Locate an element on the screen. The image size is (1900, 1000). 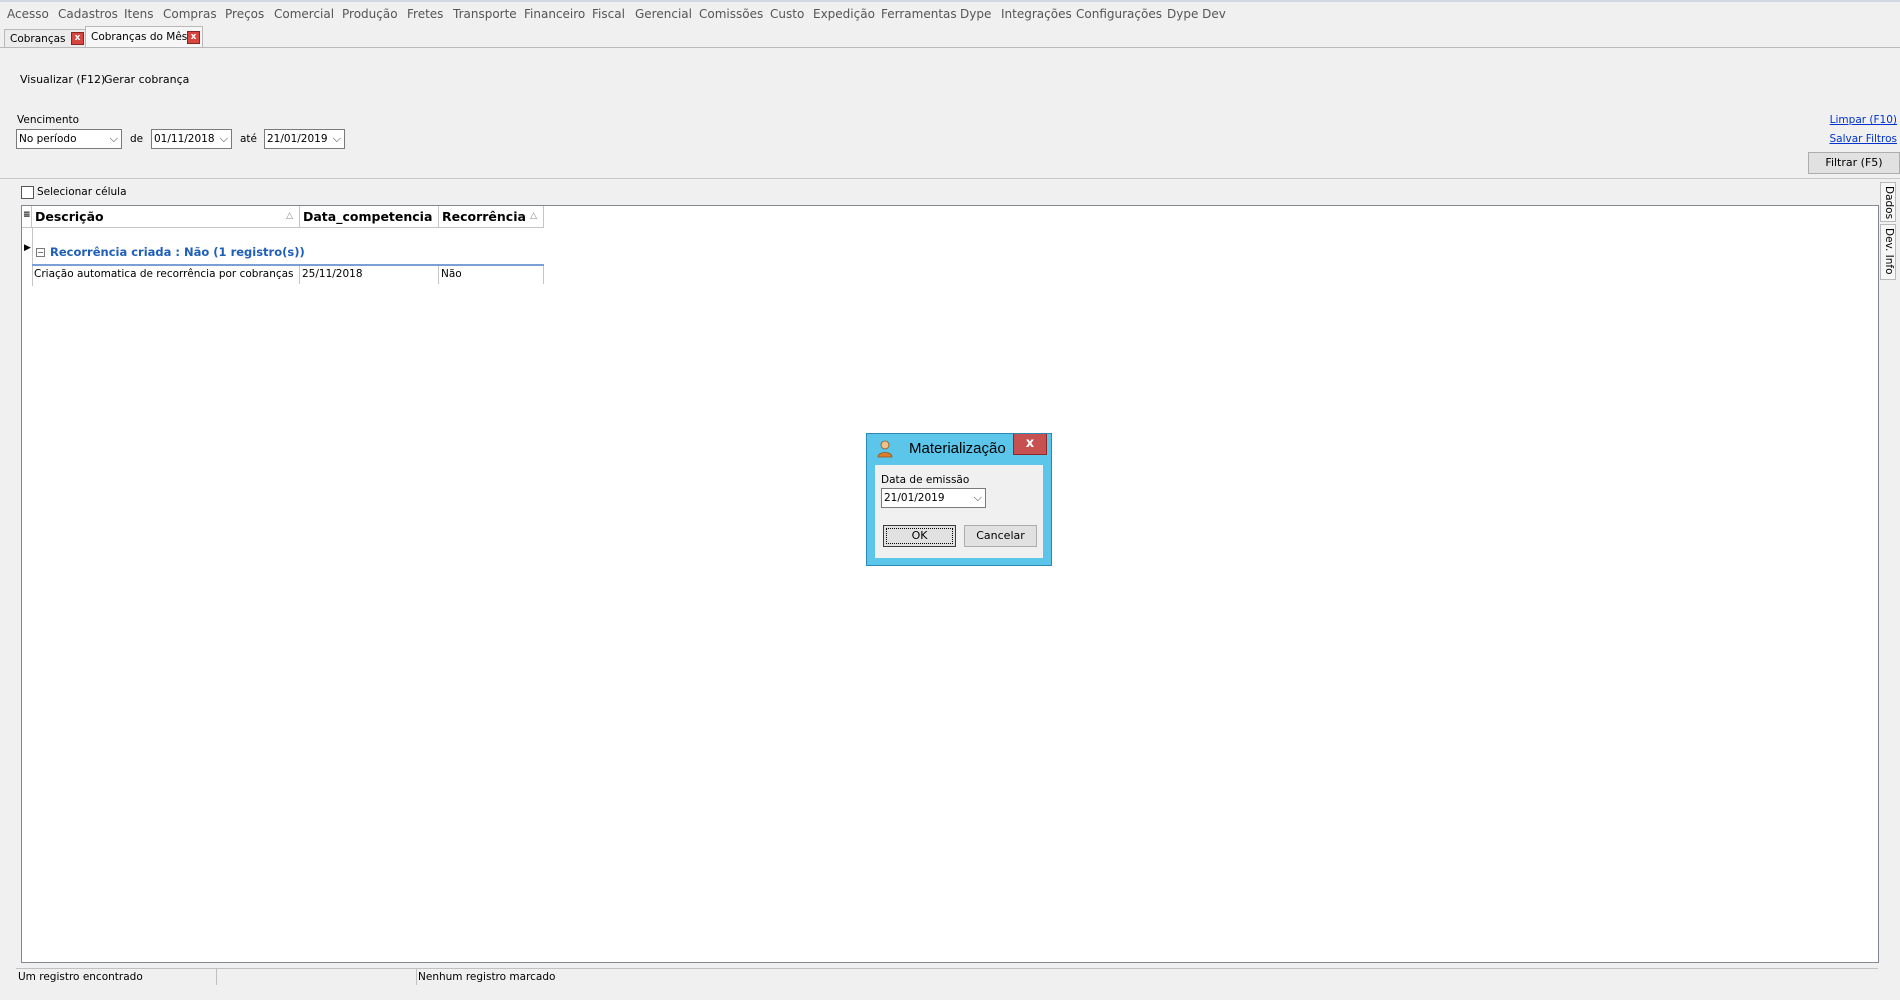
date-from-picker: 01/11/2018 ⌵ is located at coordinates (191, 139).